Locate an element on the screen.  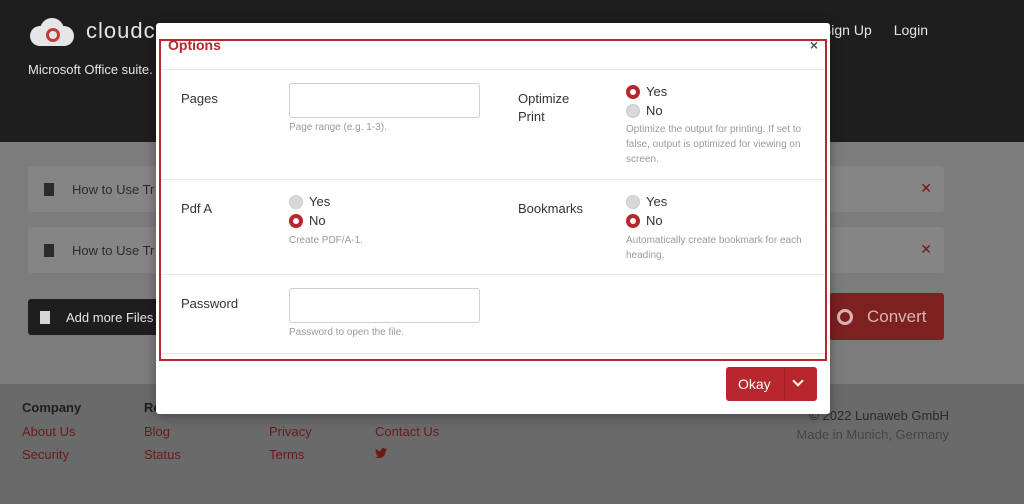
pages-help: Page range (e.g. 1-3). is located at coordinates (338, 127).